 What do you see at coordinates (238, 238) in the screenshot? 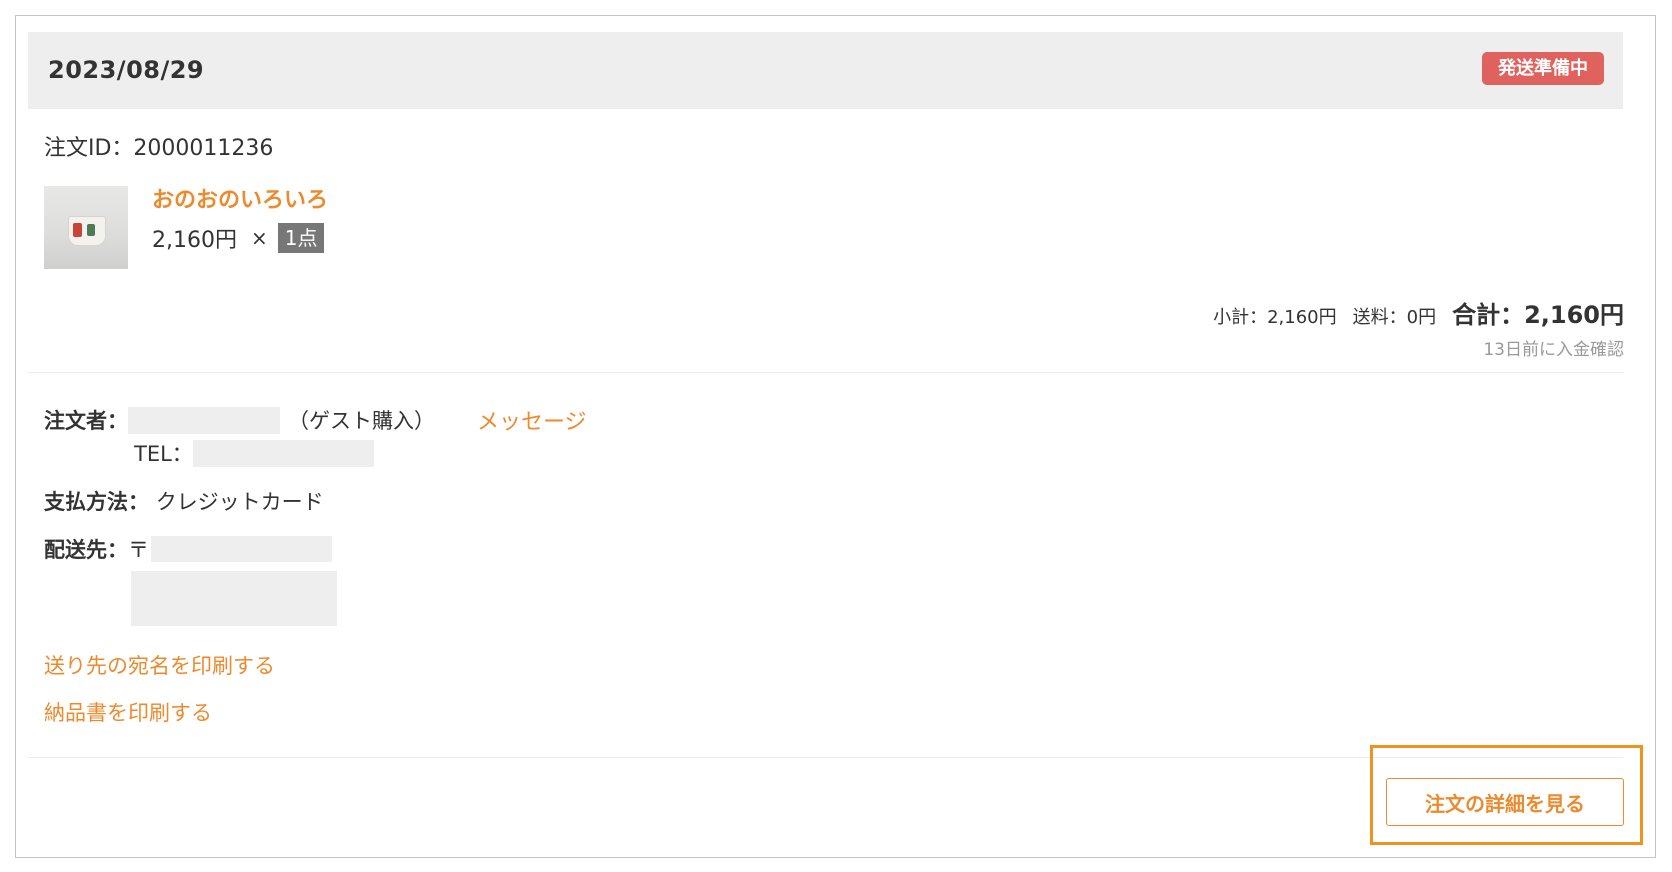
I see `price-line: 2,160円 × 1点` at bounding box center [238, 238].